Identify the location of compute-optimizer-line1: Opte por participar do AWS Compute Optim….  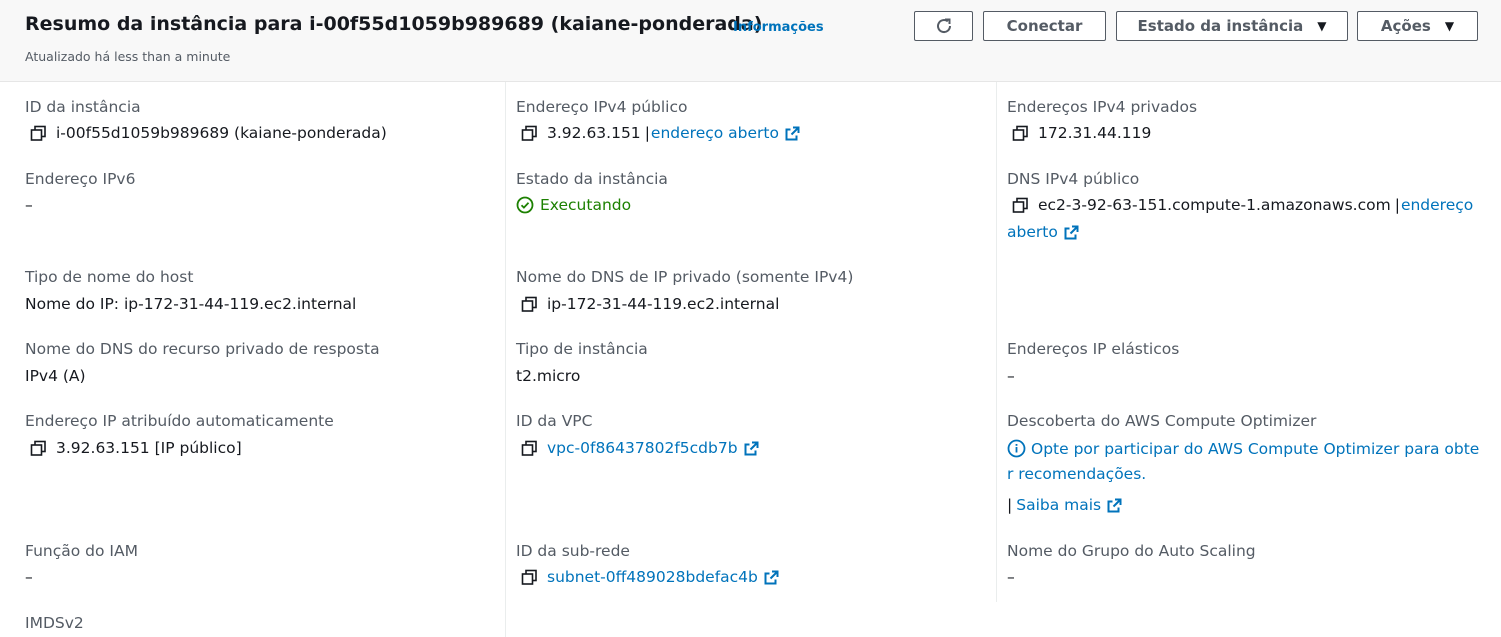
(1243, 448).